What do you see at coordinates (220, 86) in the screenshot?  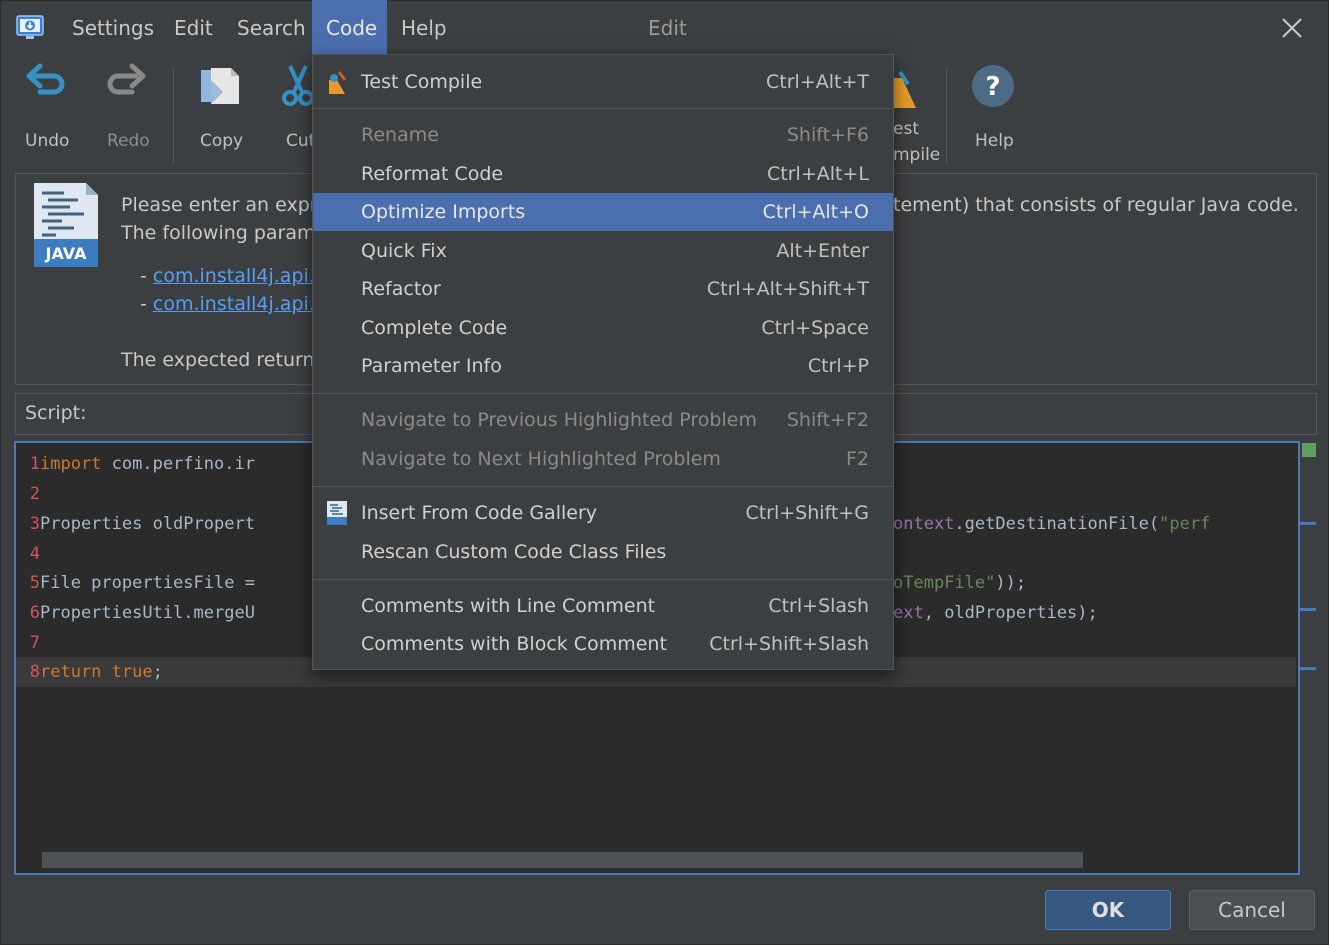 I see `copy-icon` at bounding box center [220, 86].